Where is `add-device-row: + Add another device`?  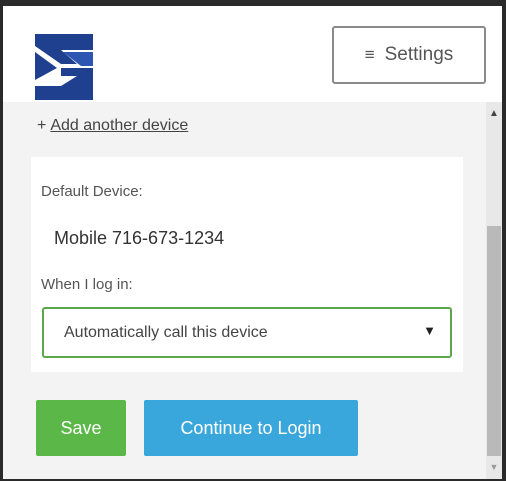 add-device-row: + Add another device is located at coordinates (112, 126).